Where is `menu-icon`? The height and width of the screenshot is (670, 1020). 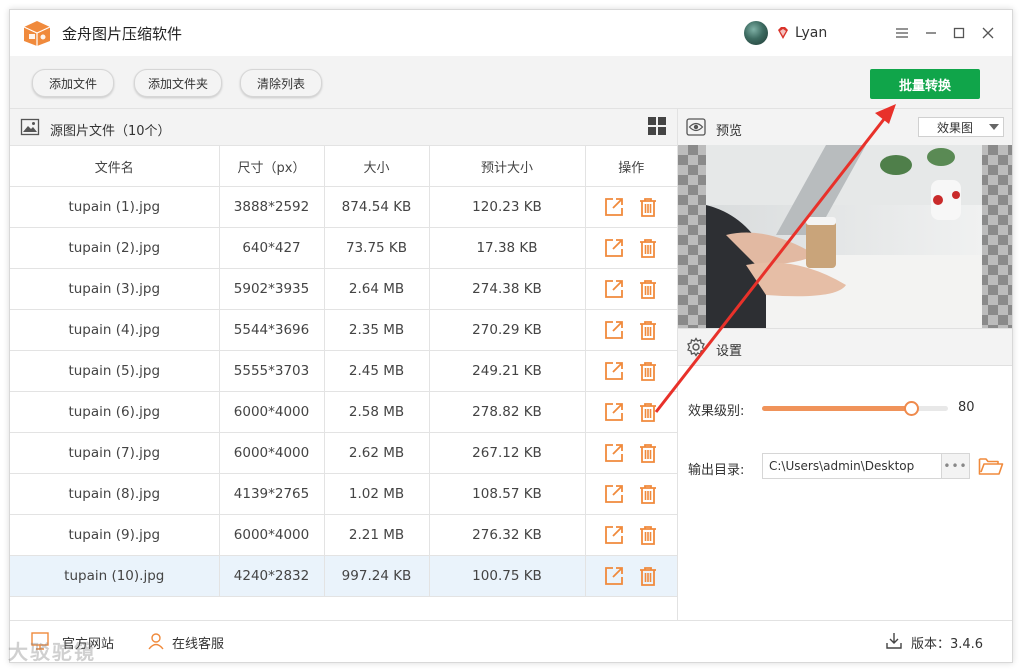
menu-icon is located at coordinates (902, 33).